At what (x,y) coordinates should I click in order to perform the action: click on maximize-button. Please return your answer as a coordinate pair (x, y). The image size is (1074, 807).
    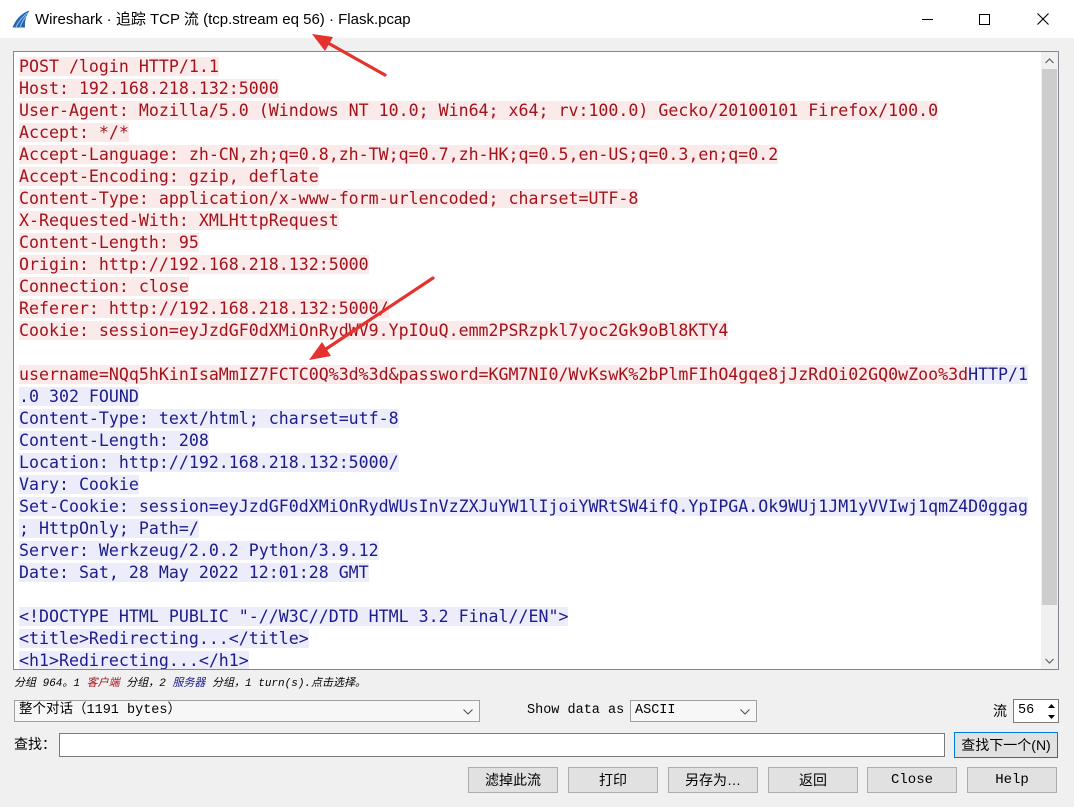
    Looking at the image, I should click on (984, 19).